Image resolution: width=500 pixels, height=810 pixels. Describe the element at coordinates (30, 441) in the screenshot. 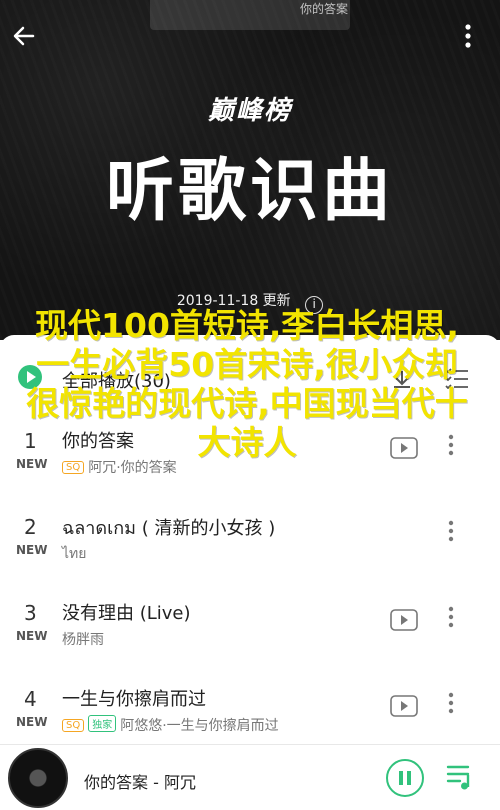

I see `song-rank: 1` at that location.